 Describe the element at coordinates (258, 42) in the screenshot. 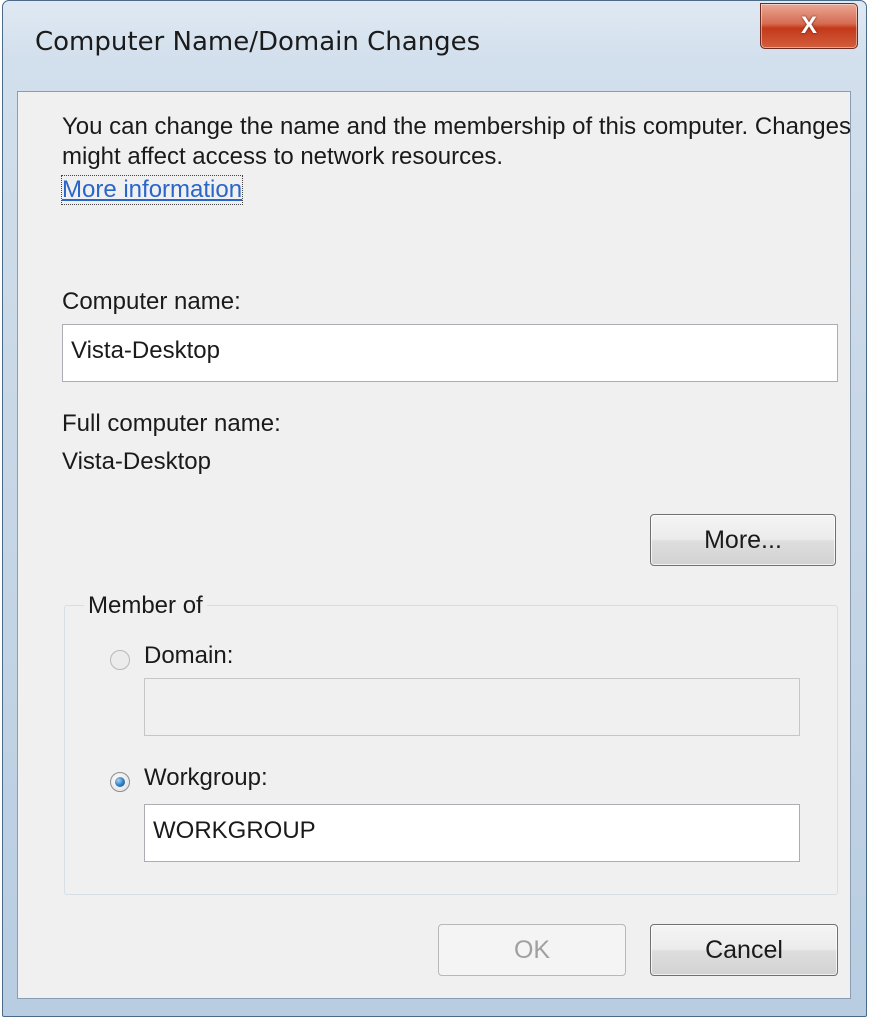

I see `window-title: Computer Name/Domain Changes` at that location.